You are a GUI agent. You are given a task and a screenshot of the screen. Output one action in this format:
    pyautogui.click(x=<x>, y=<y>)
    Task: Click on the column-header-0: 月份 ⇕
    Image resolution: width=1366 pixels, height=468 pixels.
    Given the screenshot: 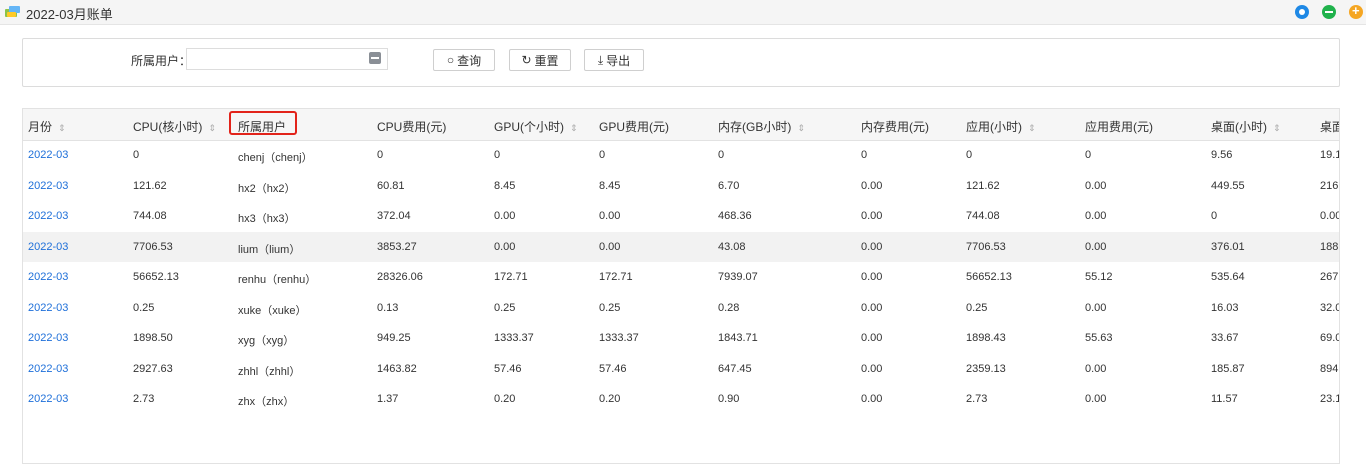 What is the action you would take?
    pyautogui.click(x=47, y=126)
    